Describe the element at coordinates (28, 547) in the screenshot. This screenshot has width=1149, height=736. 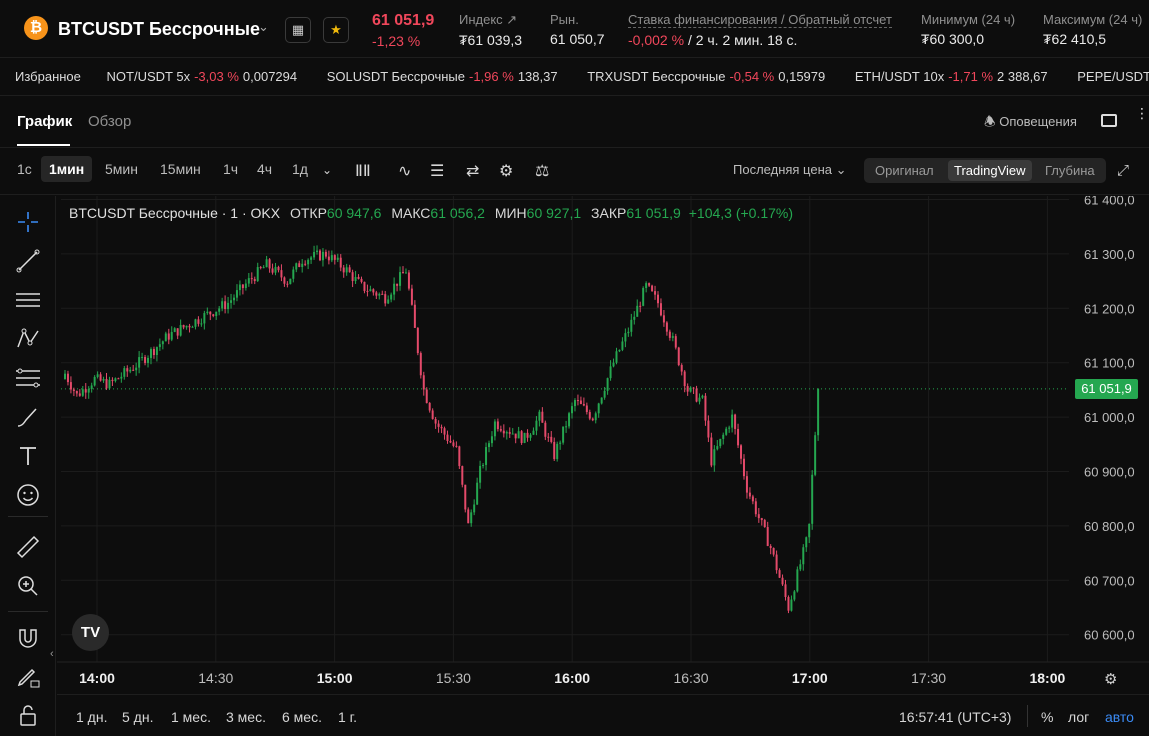
I see `ruler-icon` at that location.